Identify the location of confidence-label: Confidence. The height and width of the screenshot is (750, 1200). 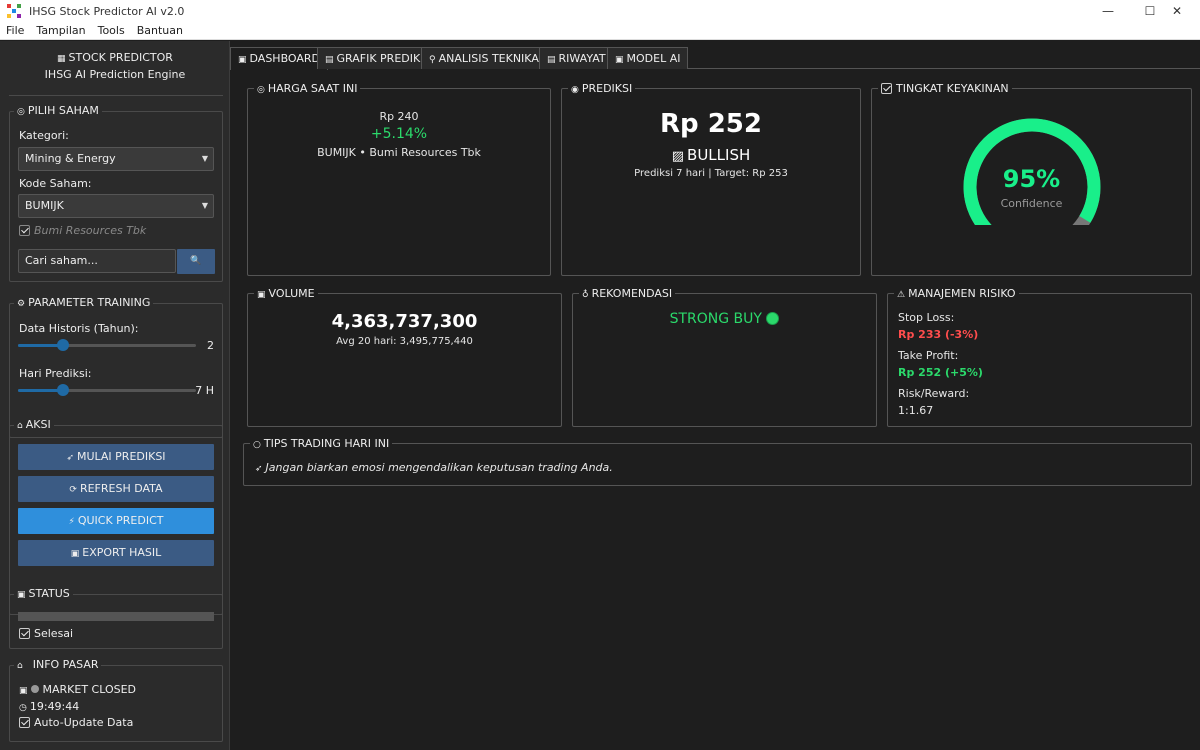
(1031, 203).